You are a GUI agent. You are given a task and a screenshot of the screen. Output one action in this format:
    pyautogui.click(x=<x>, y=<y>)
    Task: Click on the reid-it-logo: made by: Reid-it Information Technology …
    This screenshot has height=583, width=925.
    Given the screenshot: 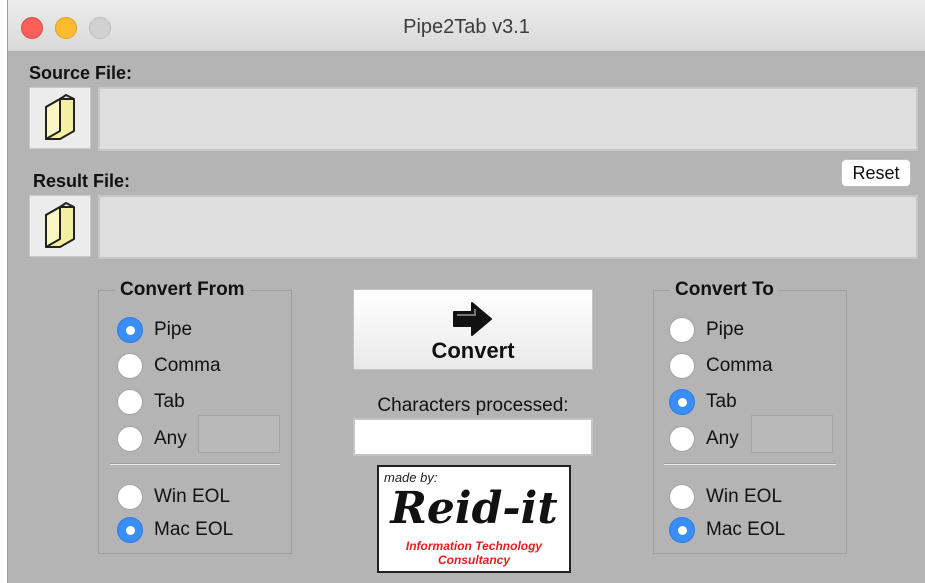 What is the action you would take?
    pyautogui.click(x=474, y=519)
    